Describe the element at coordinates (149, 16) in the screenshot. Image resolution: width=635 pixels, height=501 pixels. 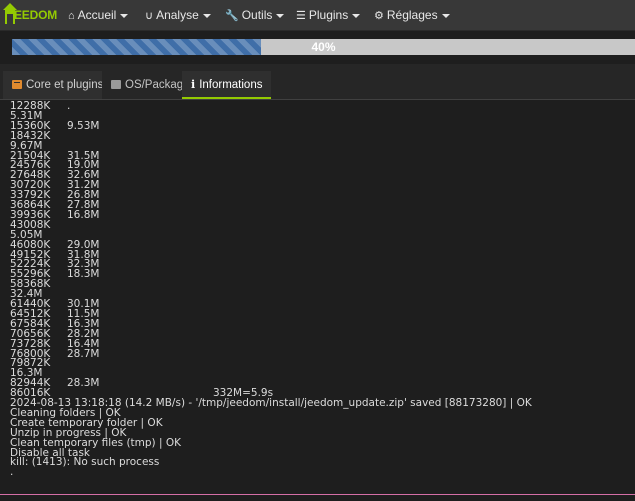
I see `stethoscope-icon: ∪` at that location.